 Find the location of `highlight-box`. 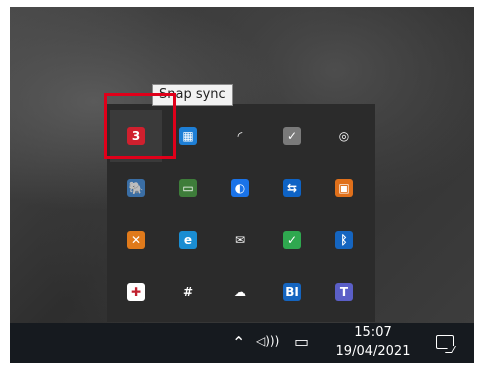

highlight-box is located at coordinates (140, 126).